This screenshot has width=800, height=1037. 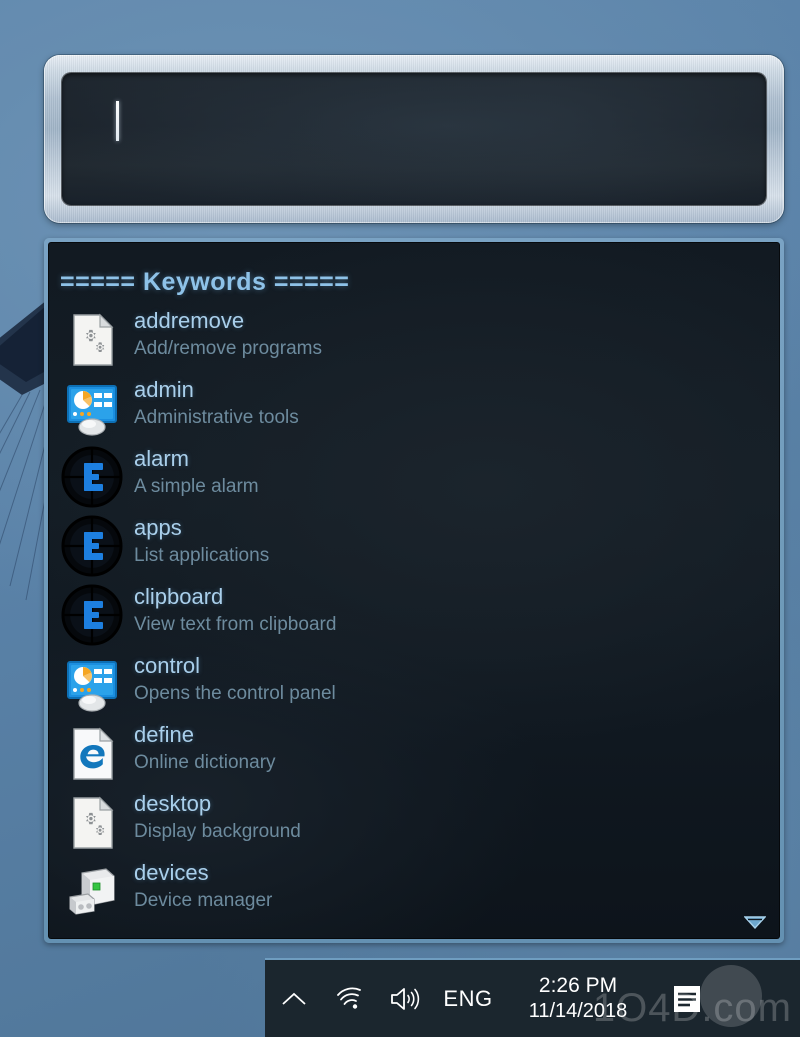 I want to click on list-item: devices Device manager, so click(x=414, y=890).